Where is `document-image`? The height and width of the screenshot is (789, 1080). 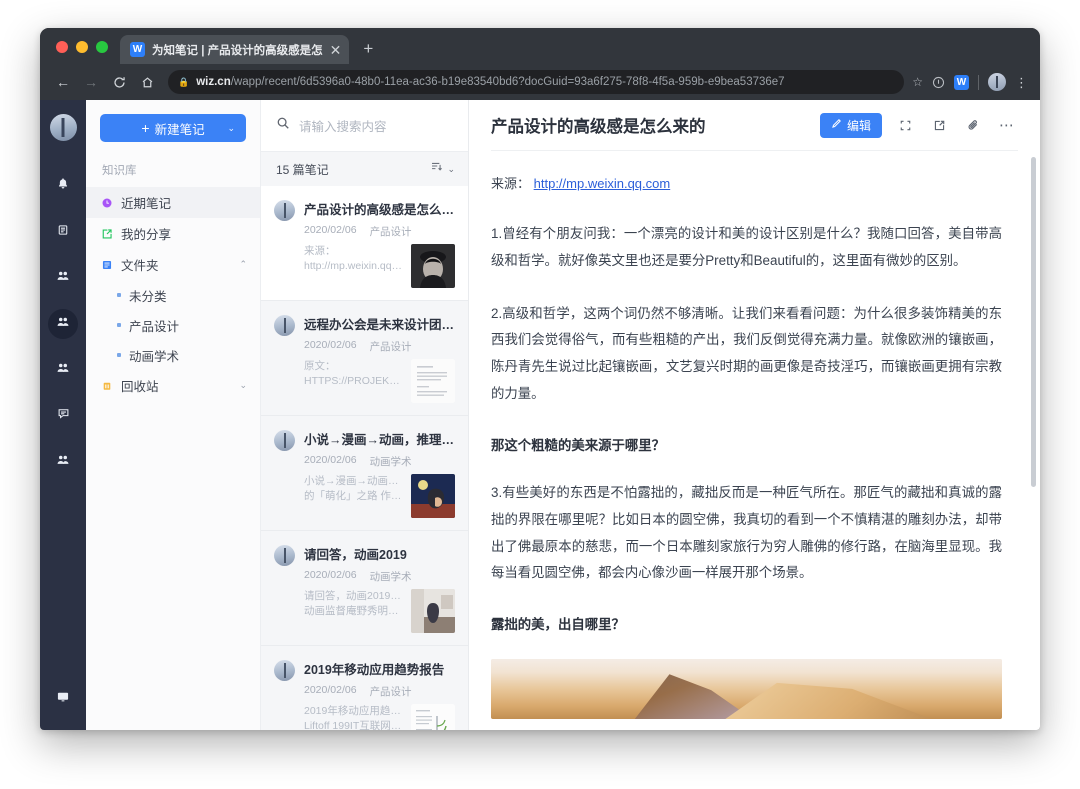 document-image is located at coordinates (746, 689).